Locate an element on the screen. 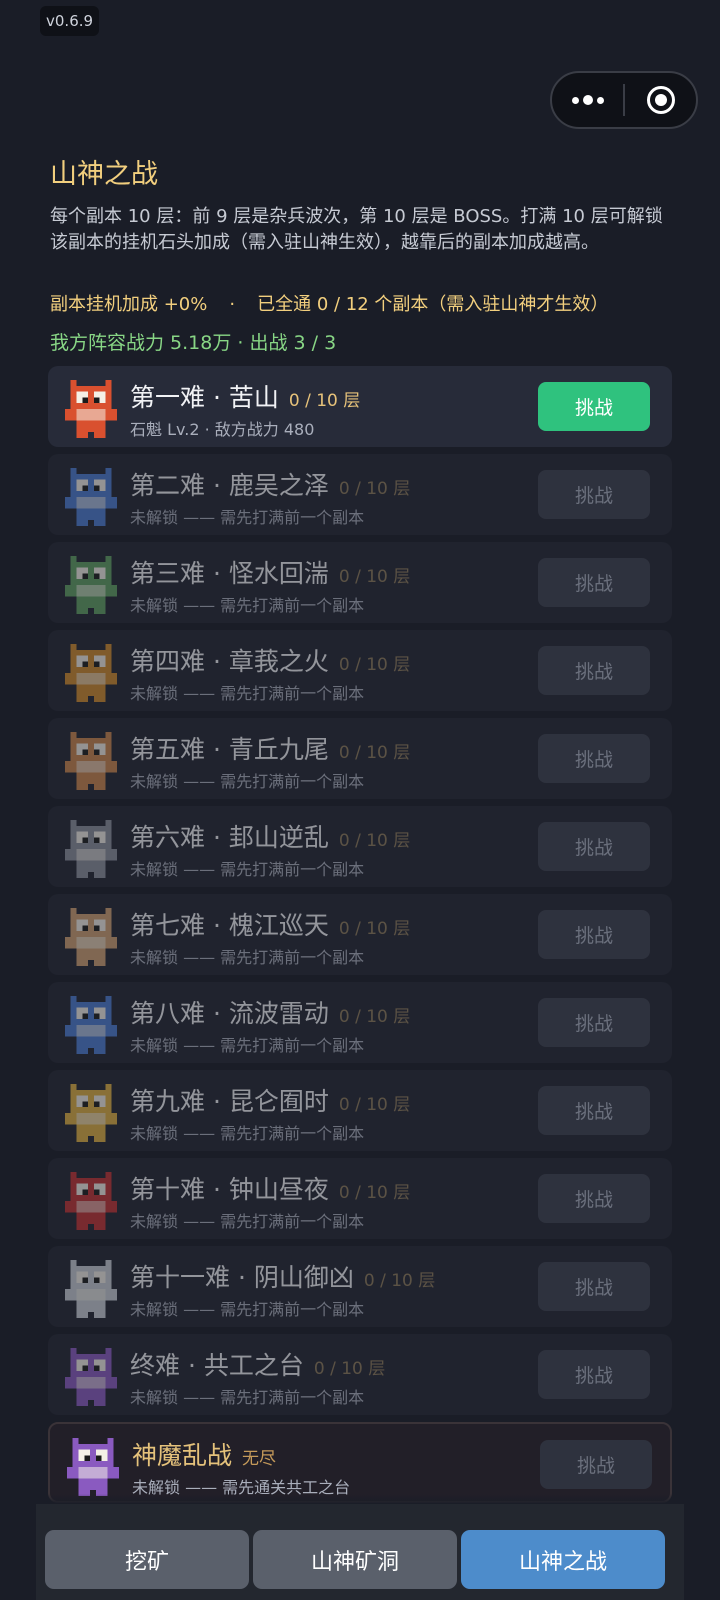  stage-card: 第十难 · 钟山昼夜 0 / 10 层未解锁 —— 需先打满前一个副本 挑战 is located at coordinates (360, 1198).